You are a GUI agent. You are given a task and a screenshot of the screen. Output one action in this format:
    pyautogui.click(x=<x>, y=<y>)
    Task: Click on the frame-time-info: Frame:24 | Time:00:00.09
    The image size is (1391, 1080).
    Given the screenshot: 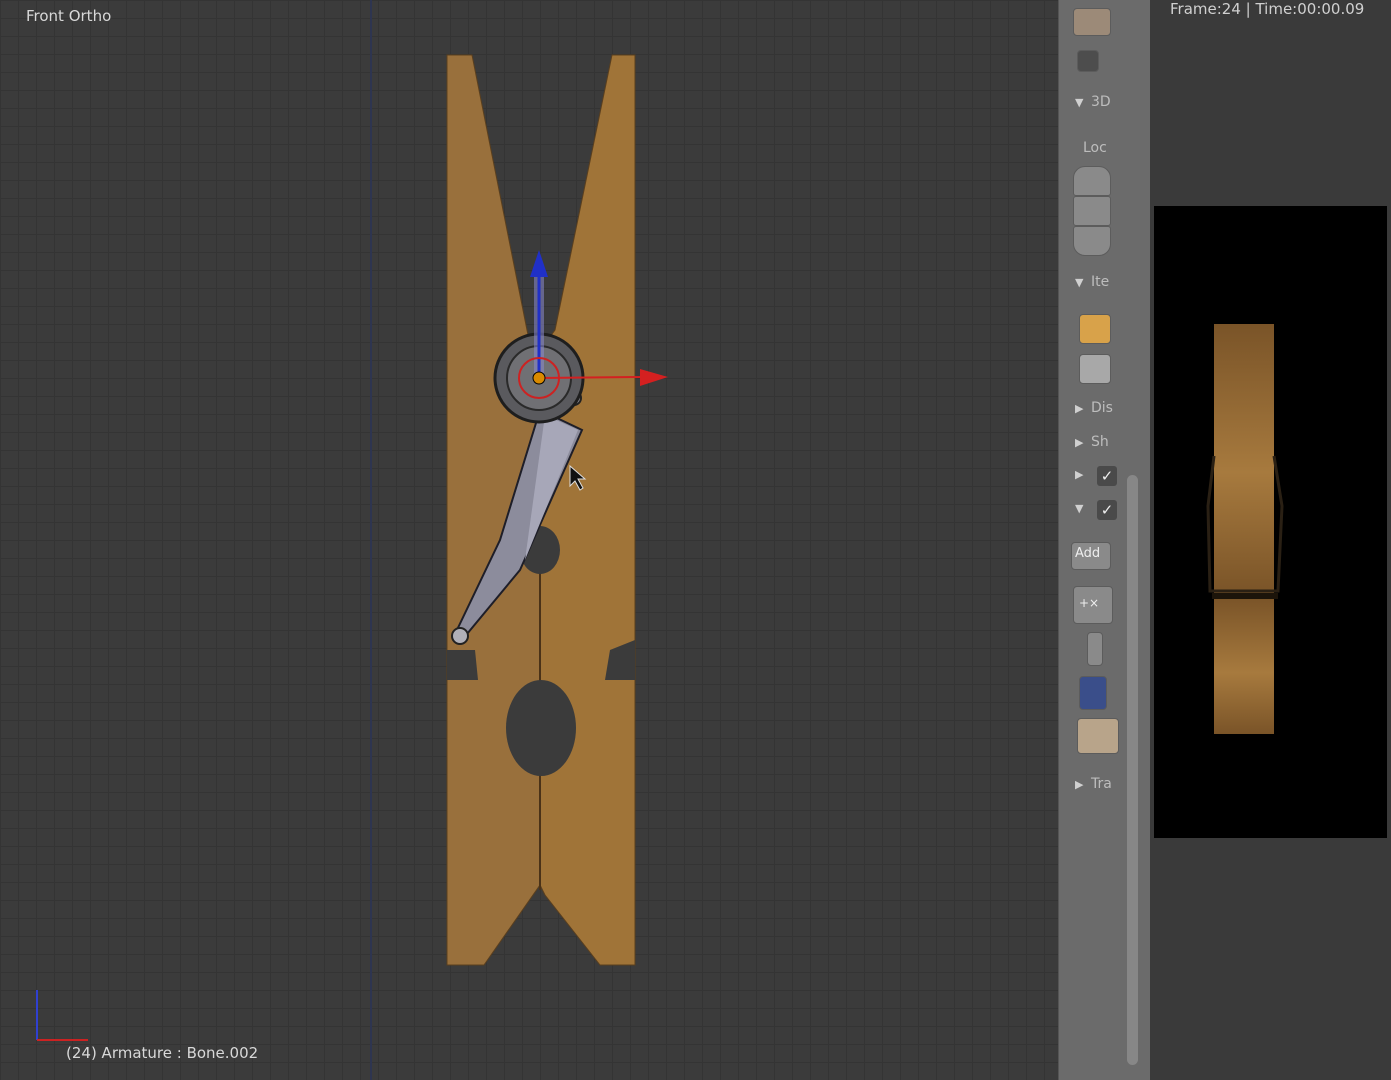 What is the action you would take?
    pyautogui.click(x=1267, y=9)
    